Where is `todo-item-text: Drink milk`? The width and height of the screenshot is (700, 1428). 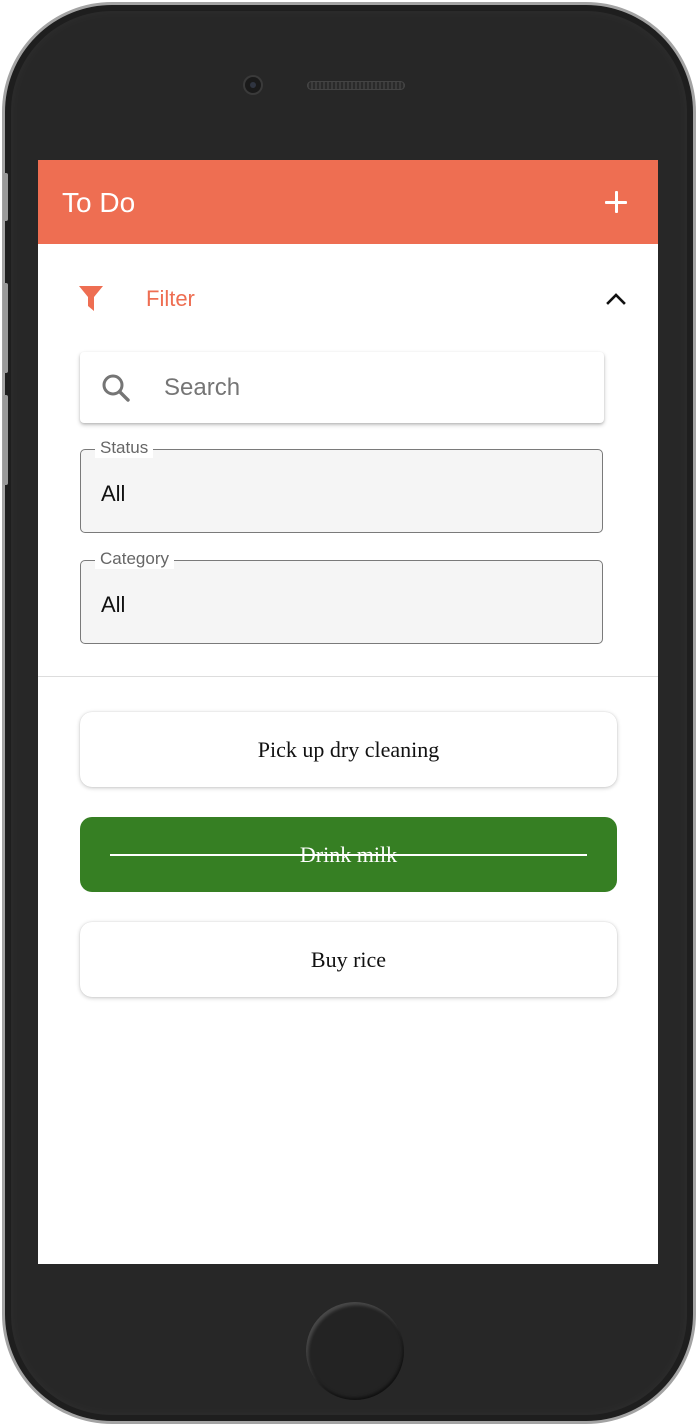
todo-item-text: Drink milk is located at coordinates (348, 854).